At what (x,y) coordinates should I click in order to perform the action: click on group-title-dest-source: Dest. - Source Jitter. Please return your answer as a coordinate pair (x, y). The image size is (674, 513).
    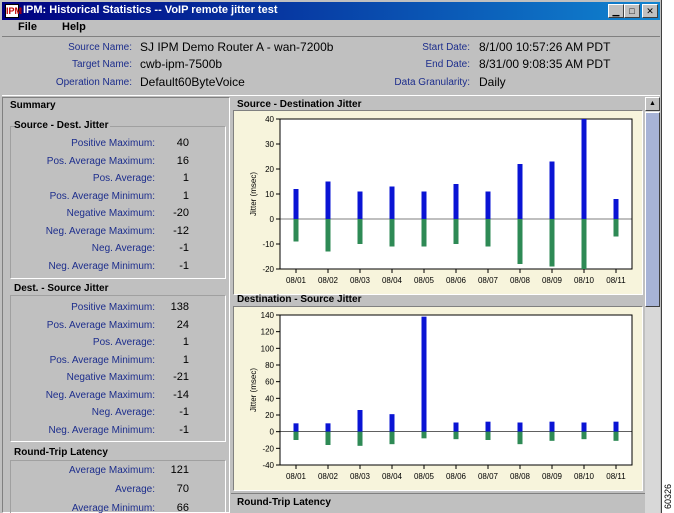
    Looking at the image, I should click on (62, 288).